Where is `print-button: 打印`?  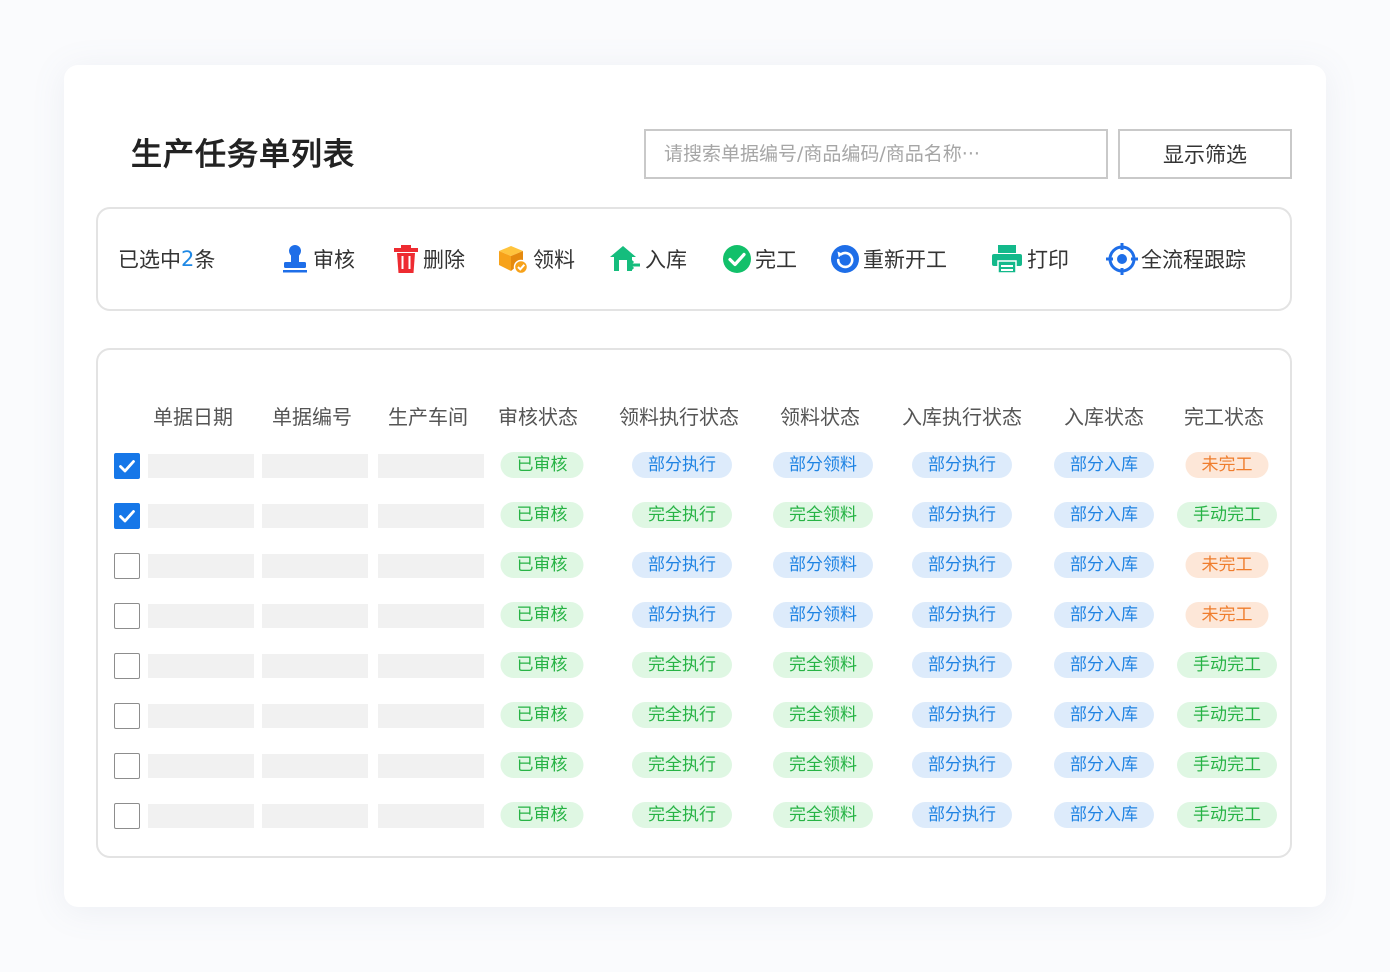 print-button: 打印 is located at coordinates (1029, 259).